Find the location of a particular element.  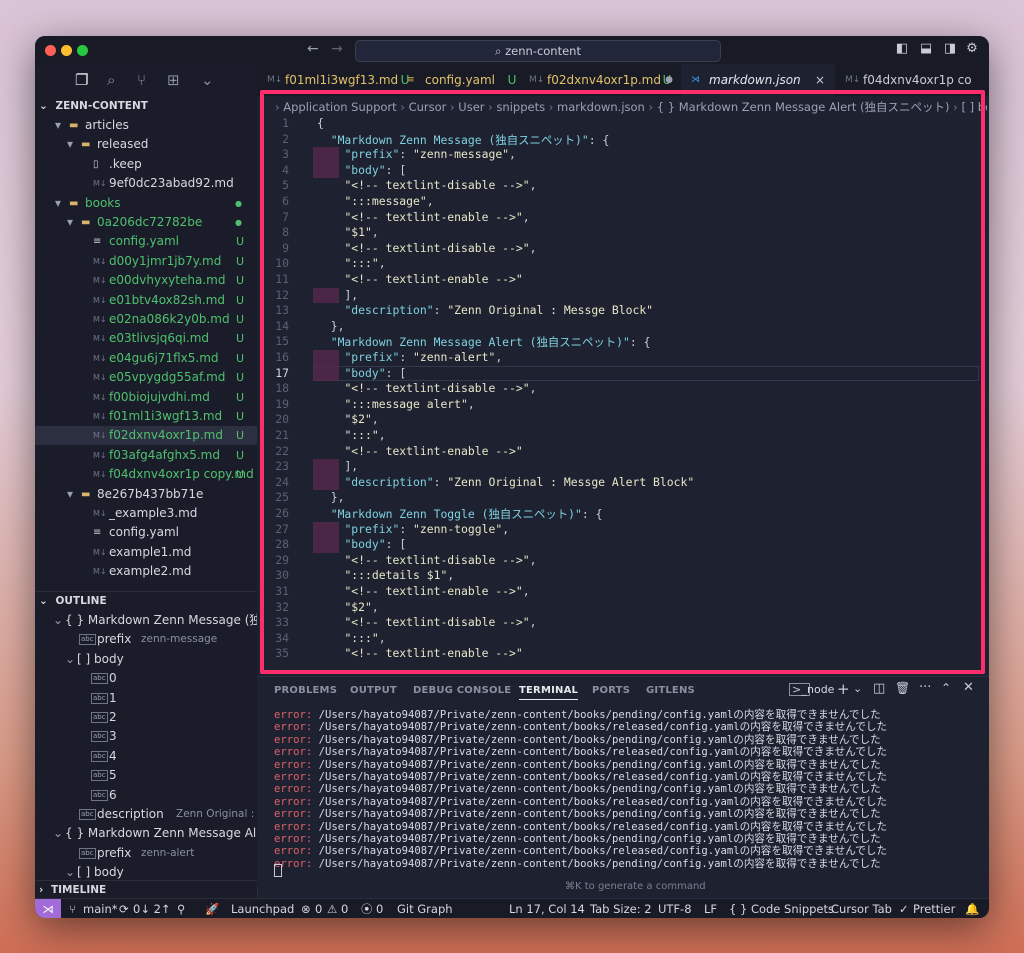

close-window-button is located at coordinates (50, 50).